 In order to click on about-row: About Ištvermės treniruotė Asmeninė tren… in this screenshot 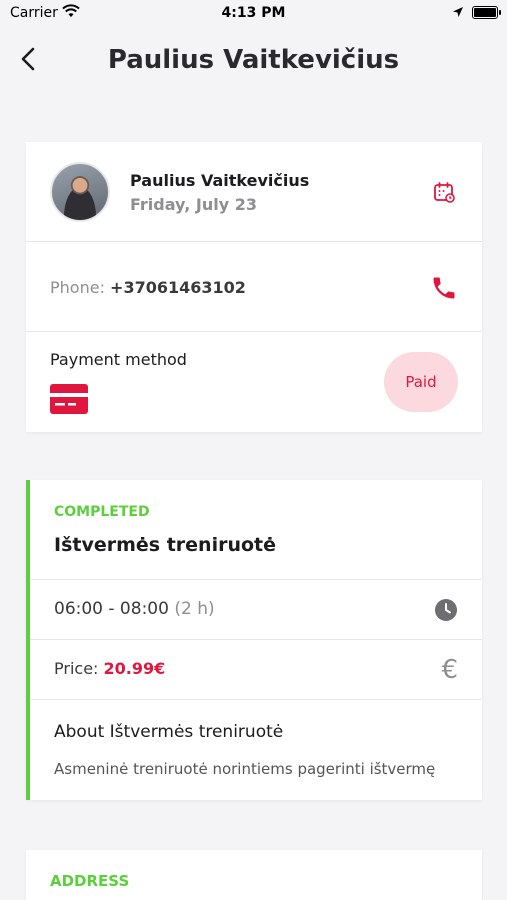, I will do `click(256, 750)`.